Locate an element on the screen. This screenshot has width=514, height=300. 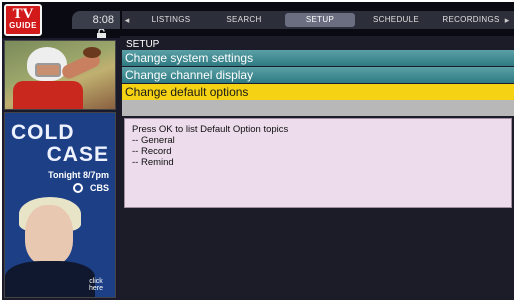
lock-icon is located at coordinates (101, 33).